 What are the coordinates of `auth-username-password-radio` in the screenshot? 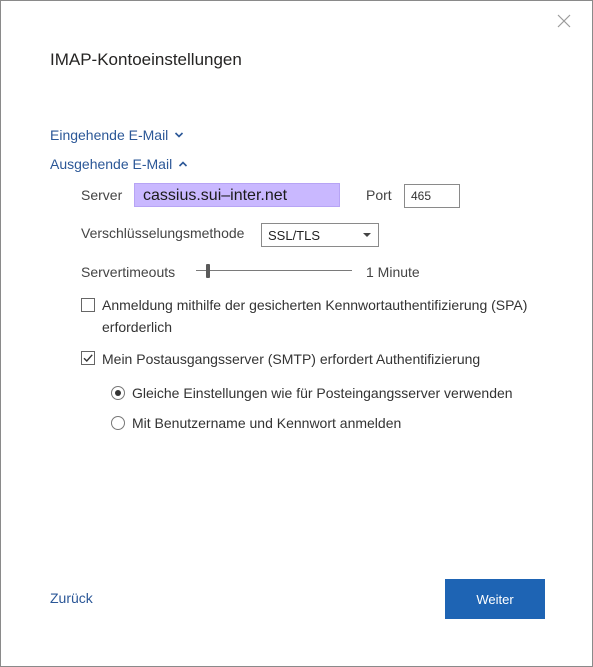 It's located at (118, 423).